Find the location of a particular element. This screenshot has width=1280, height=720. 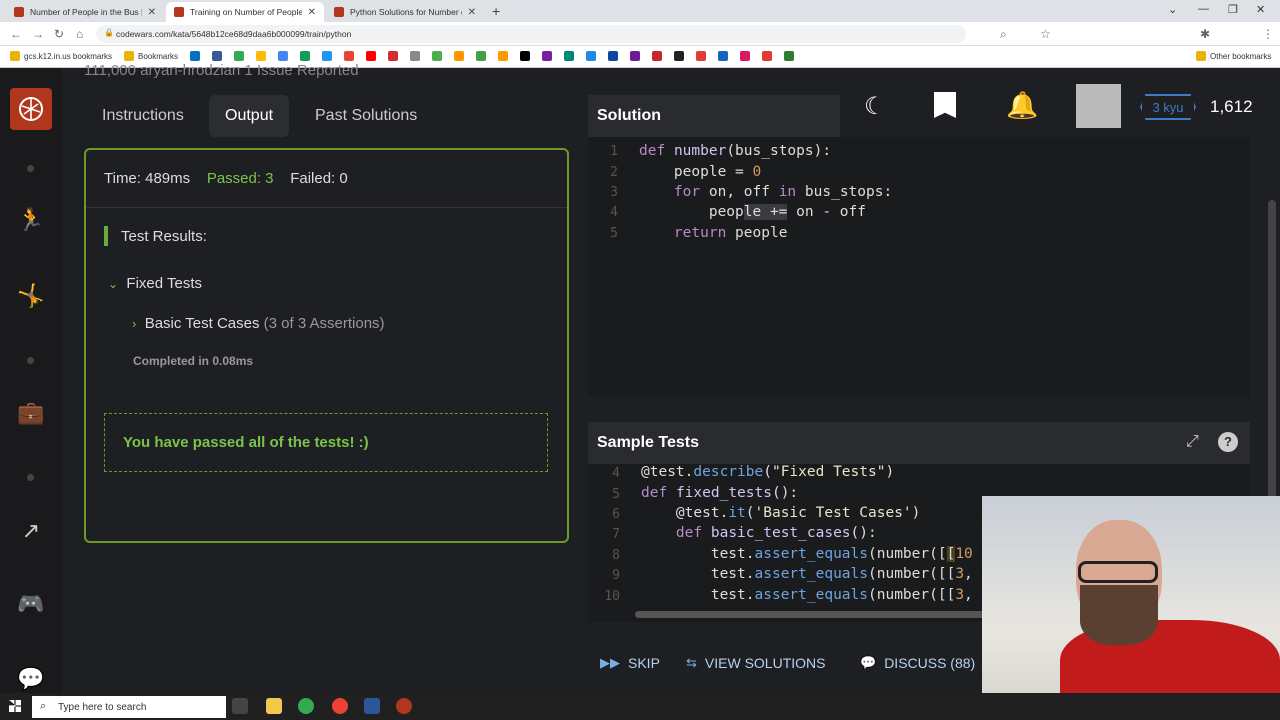

help-icon: ? is located at coordinates (1228, 442).